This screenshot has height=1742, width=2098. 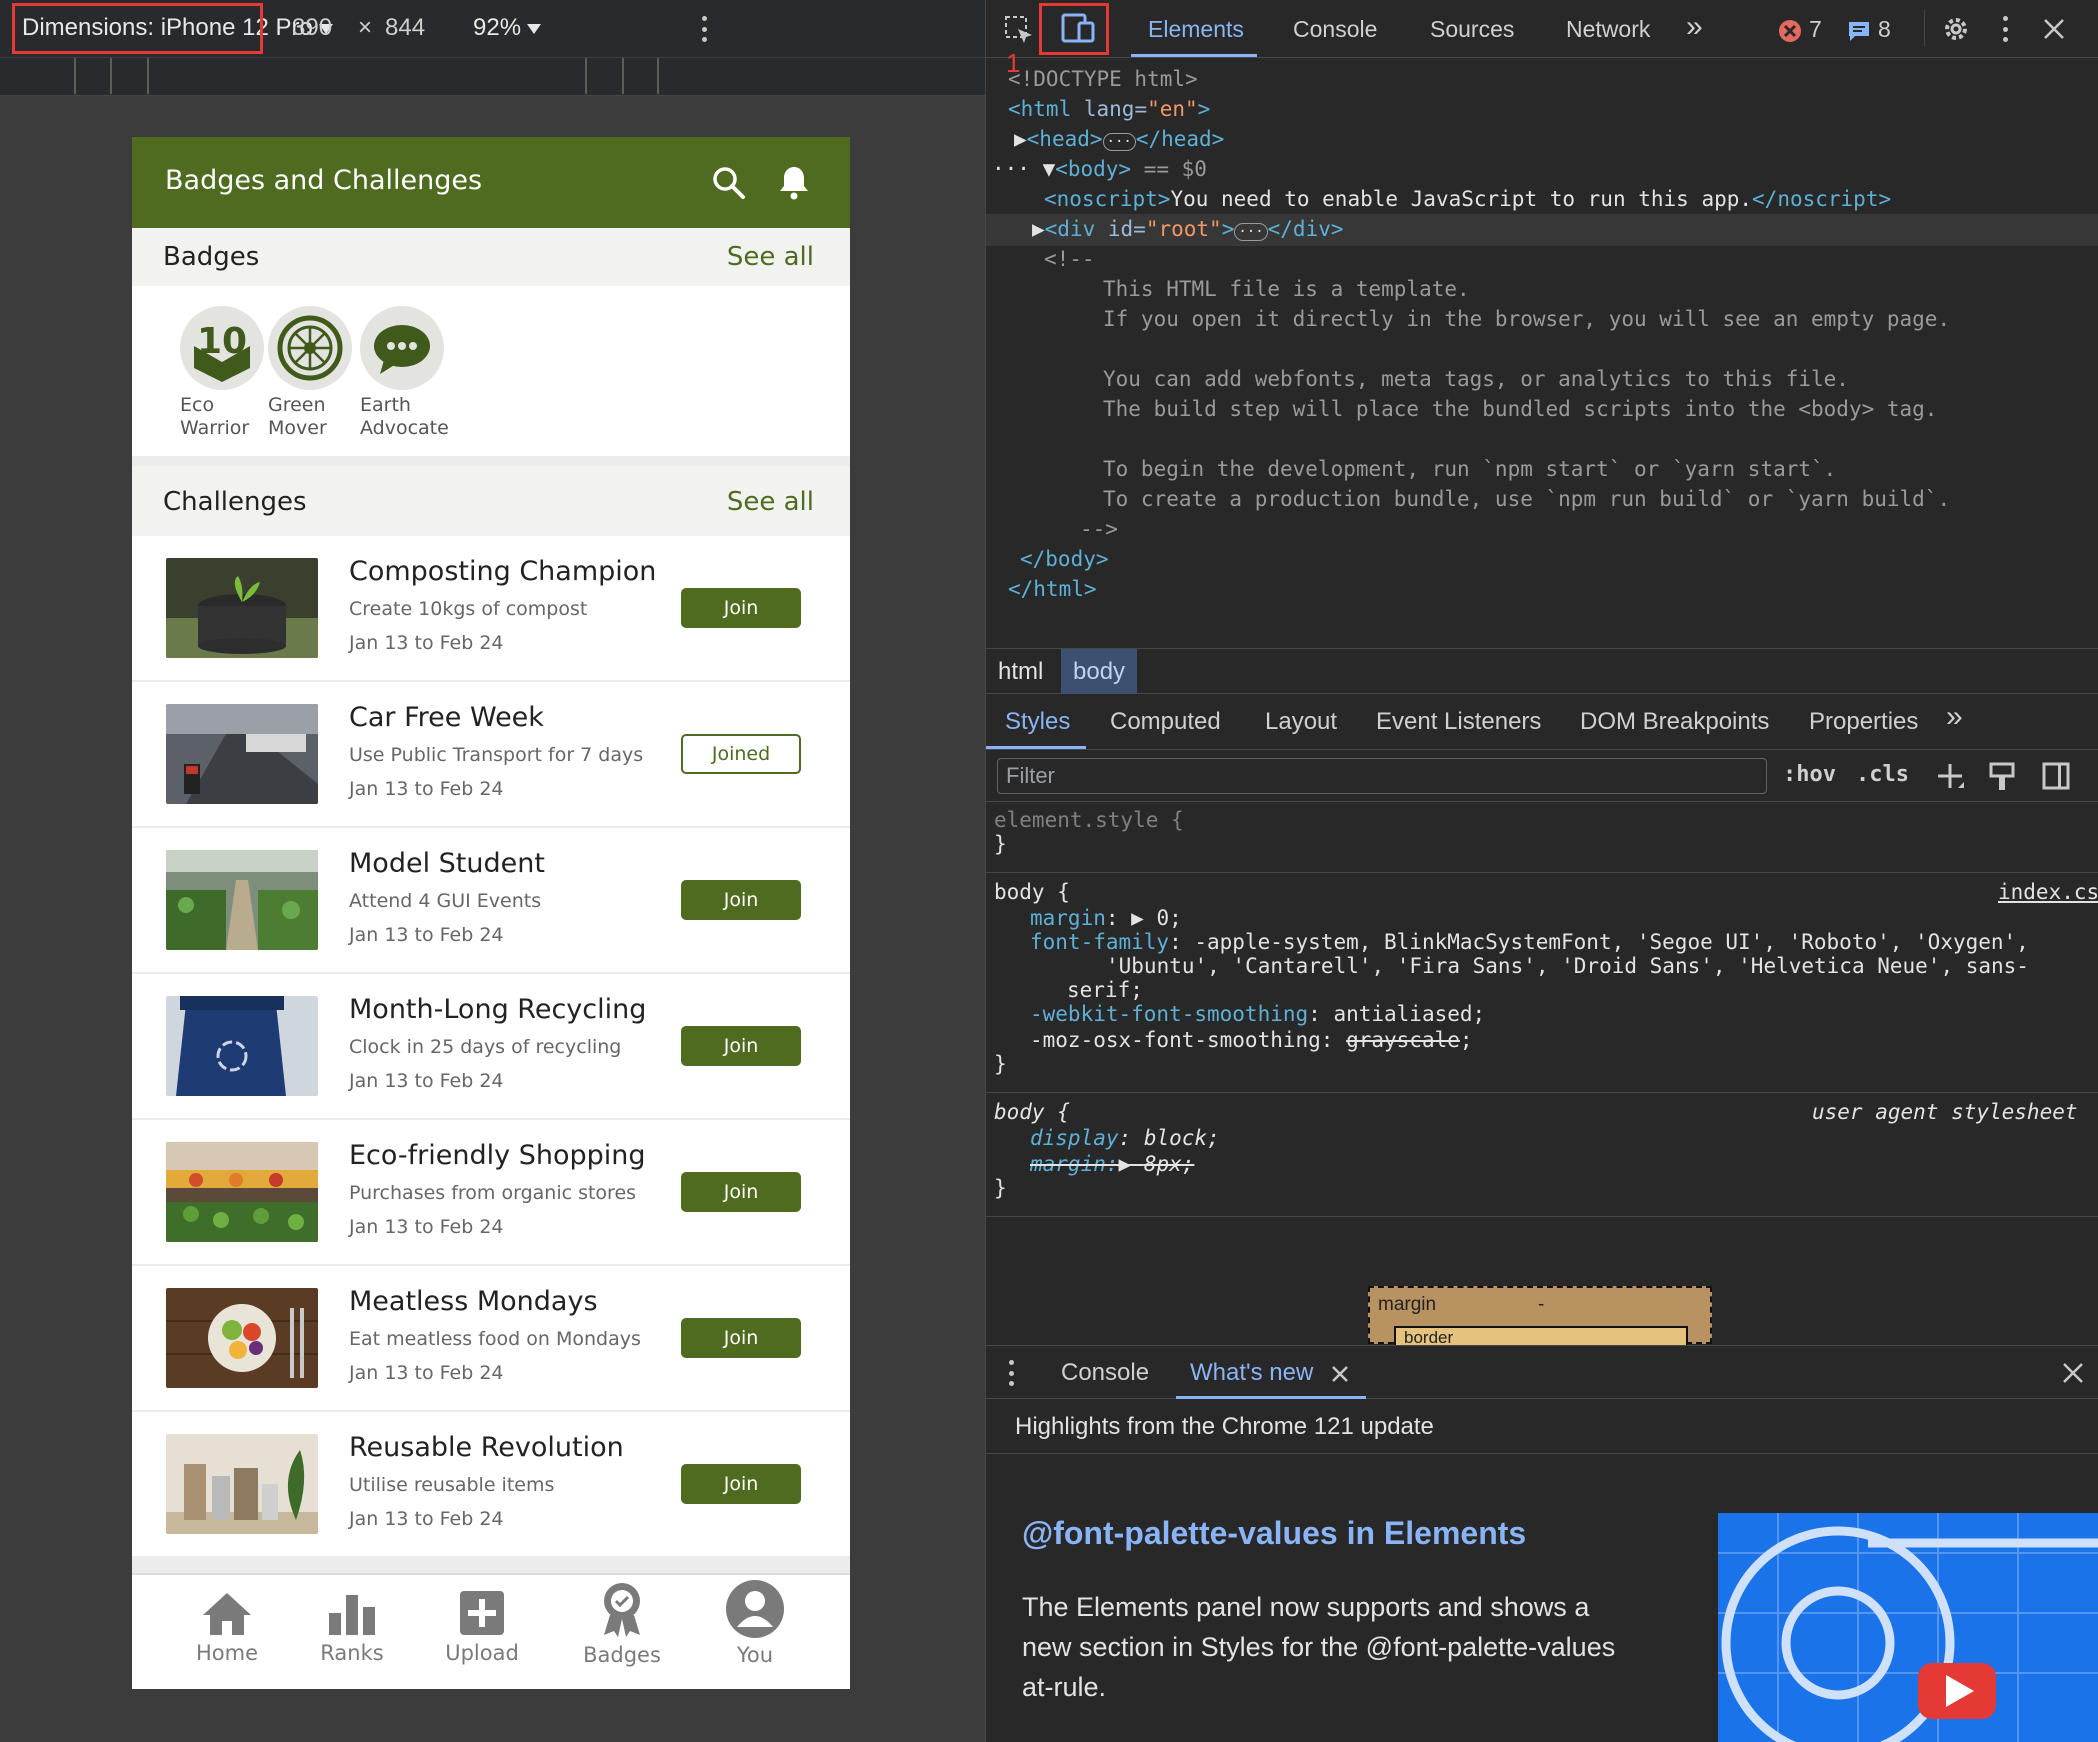 I want to click on css-declaration: display: block;, so click(x=1125, y=1138).